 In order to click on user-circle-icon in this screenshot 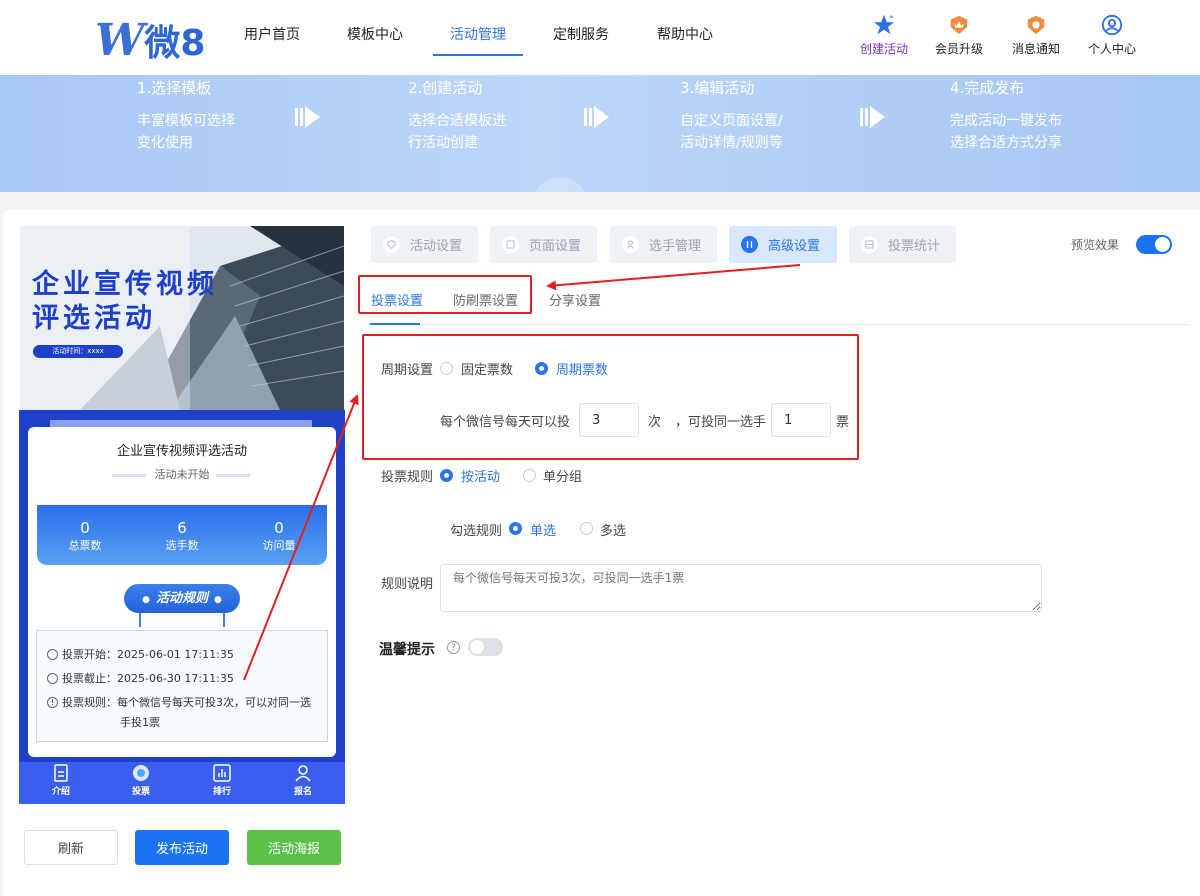, I will do `click(1112, 25)`.